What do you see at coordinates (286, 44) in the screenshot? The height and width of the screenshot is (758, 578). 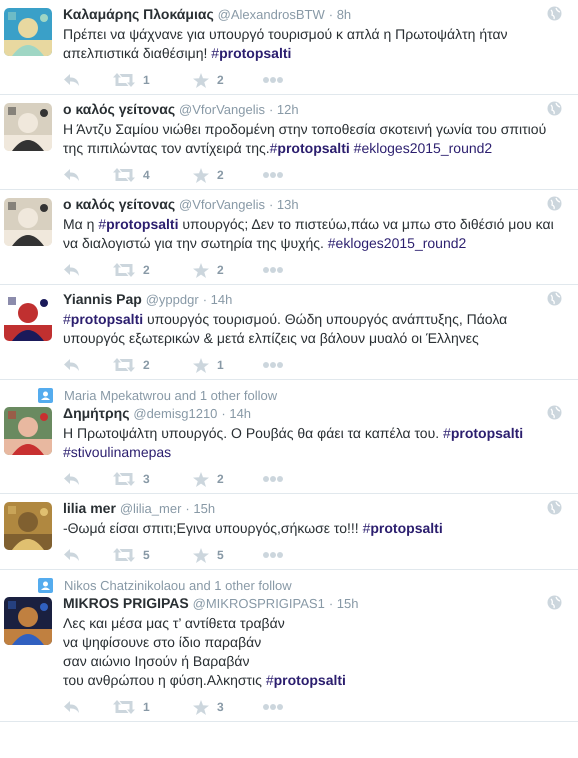 I see `tweet-text: Πρέπει να ψάχνανε για υπουργό τουρισμού κ απλά η Πρωτοψάλτη ήταν απελπιστικά διαθέσιμη! #protopsalti` at bounding box center [286, 44].